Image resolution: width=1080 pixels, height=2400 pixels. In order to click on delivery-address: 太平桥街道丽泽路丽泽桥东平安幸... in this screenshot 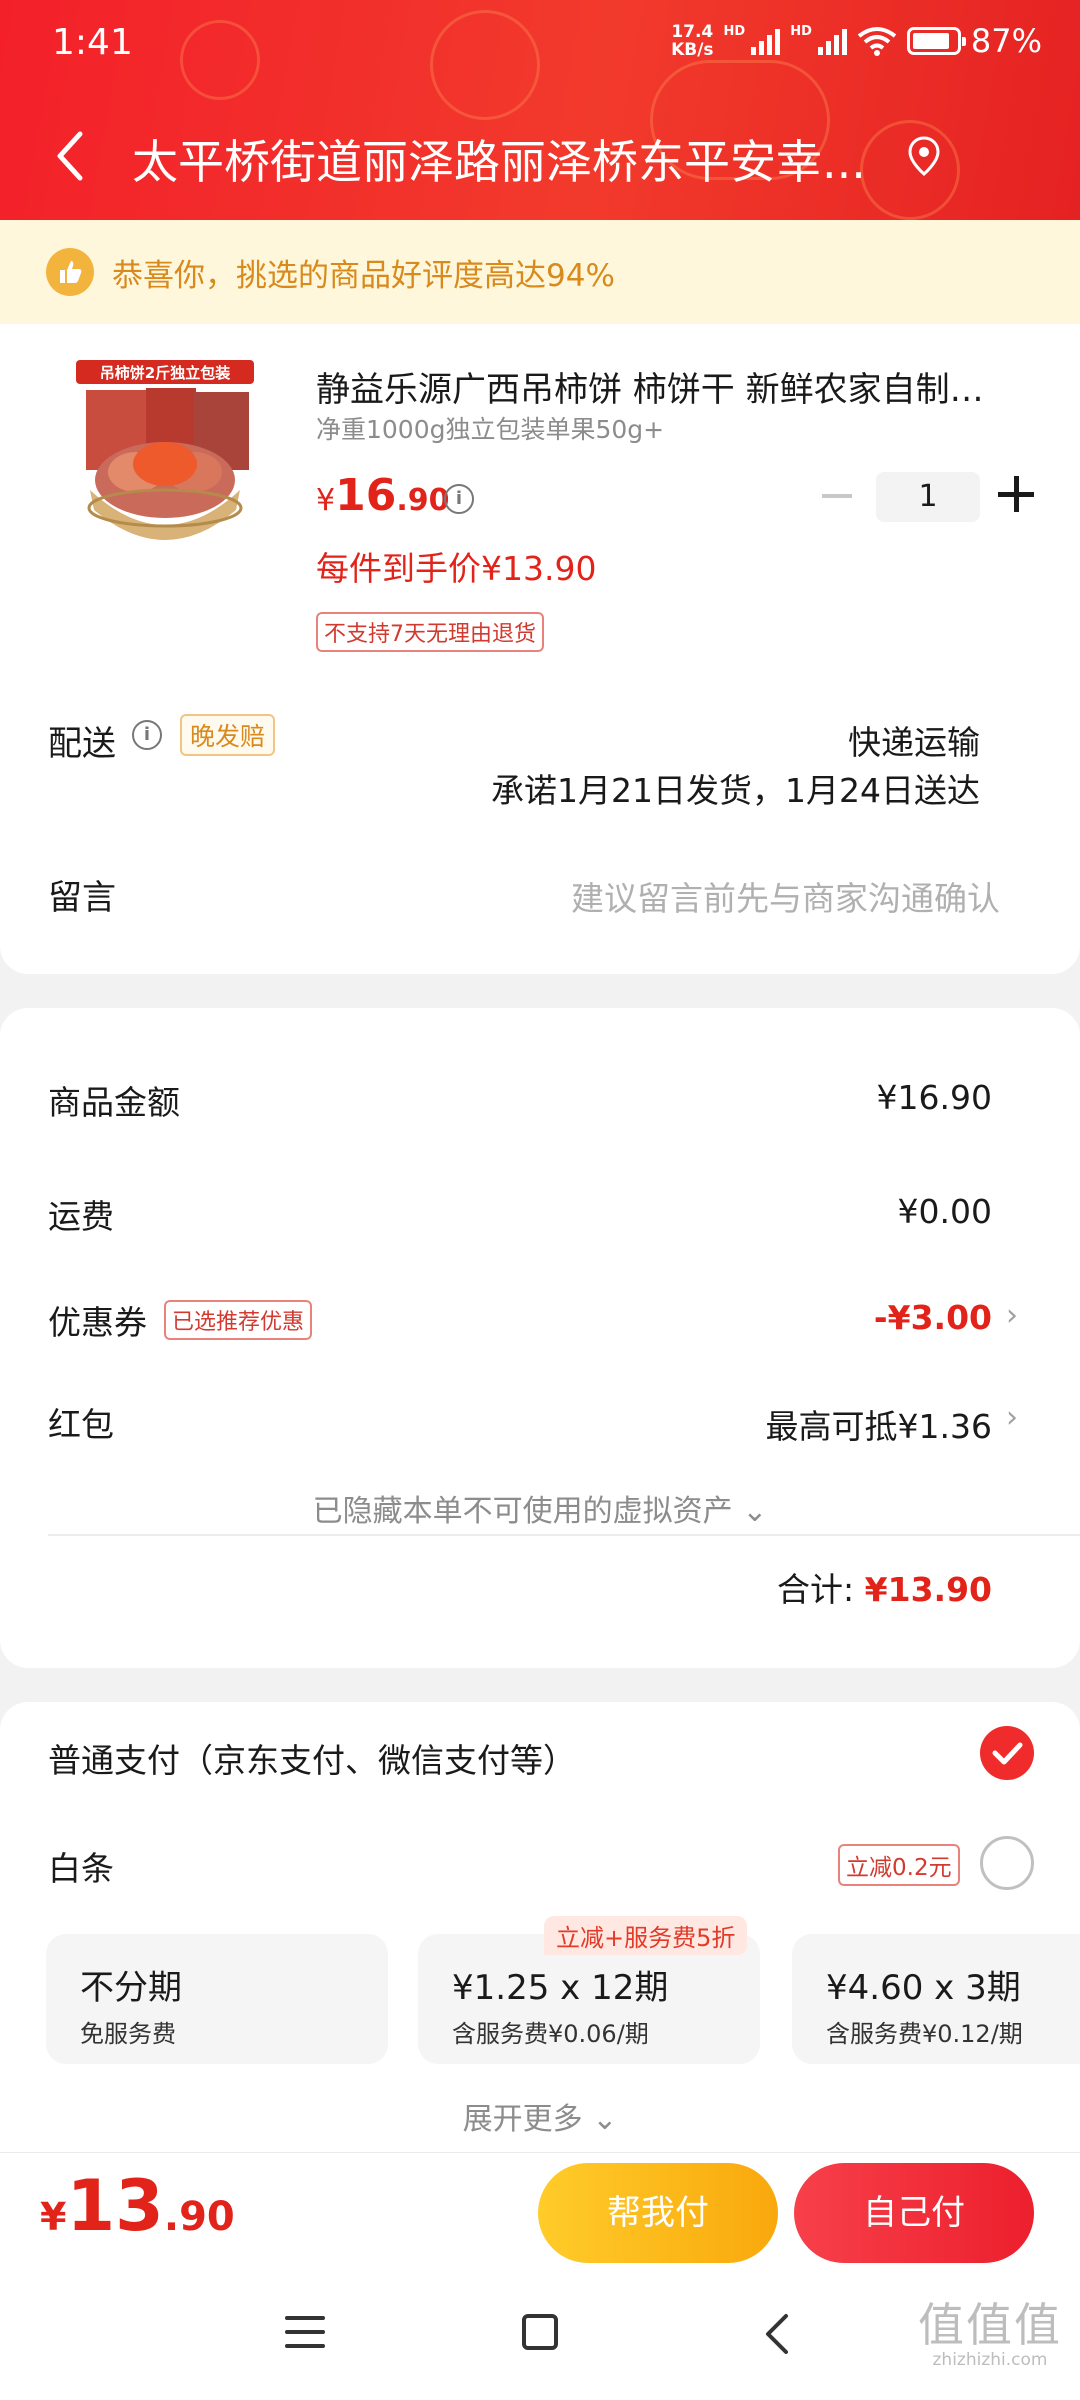, I will do `click(522, 159)`.